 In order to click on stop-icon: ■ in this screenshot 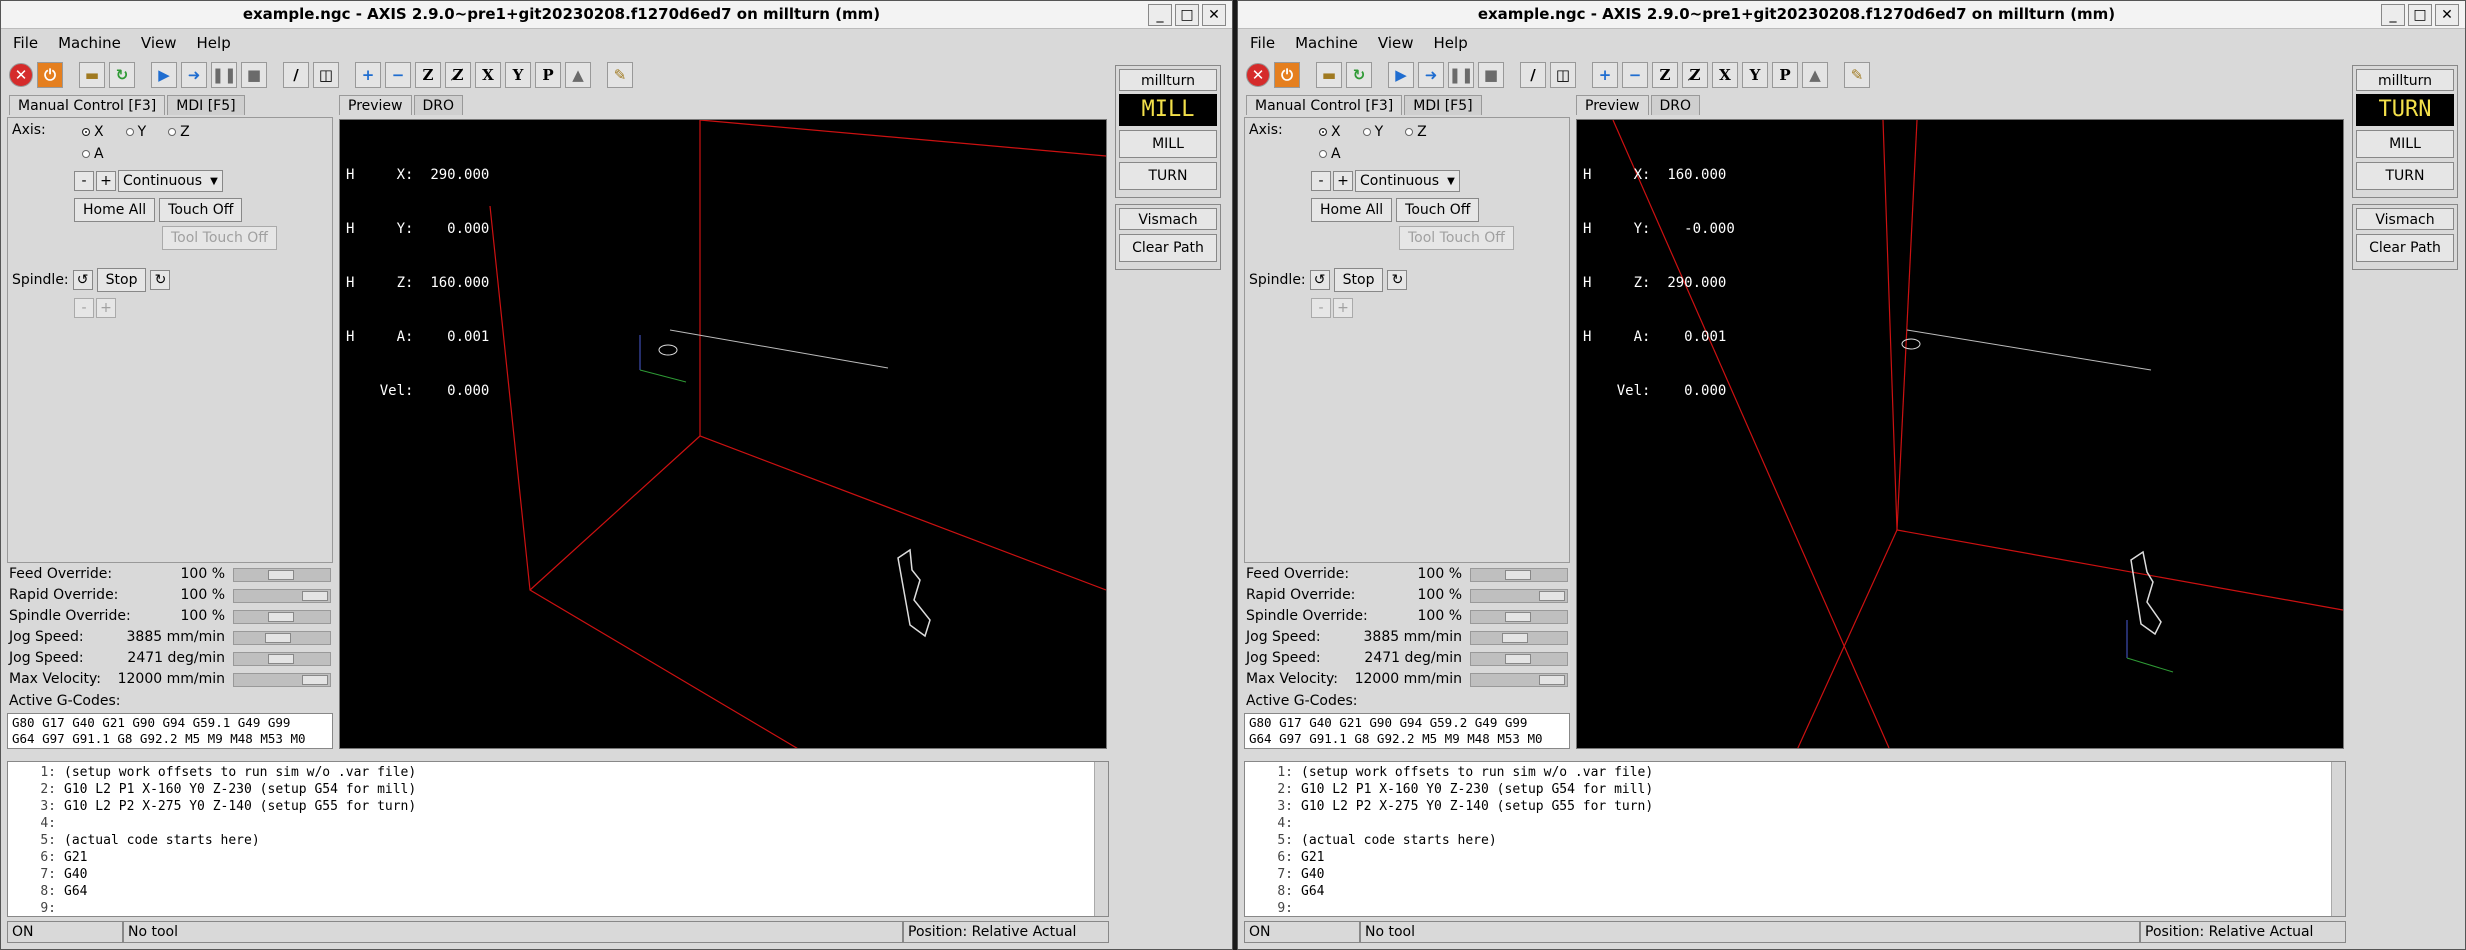, I will do `click(254, 75)`.